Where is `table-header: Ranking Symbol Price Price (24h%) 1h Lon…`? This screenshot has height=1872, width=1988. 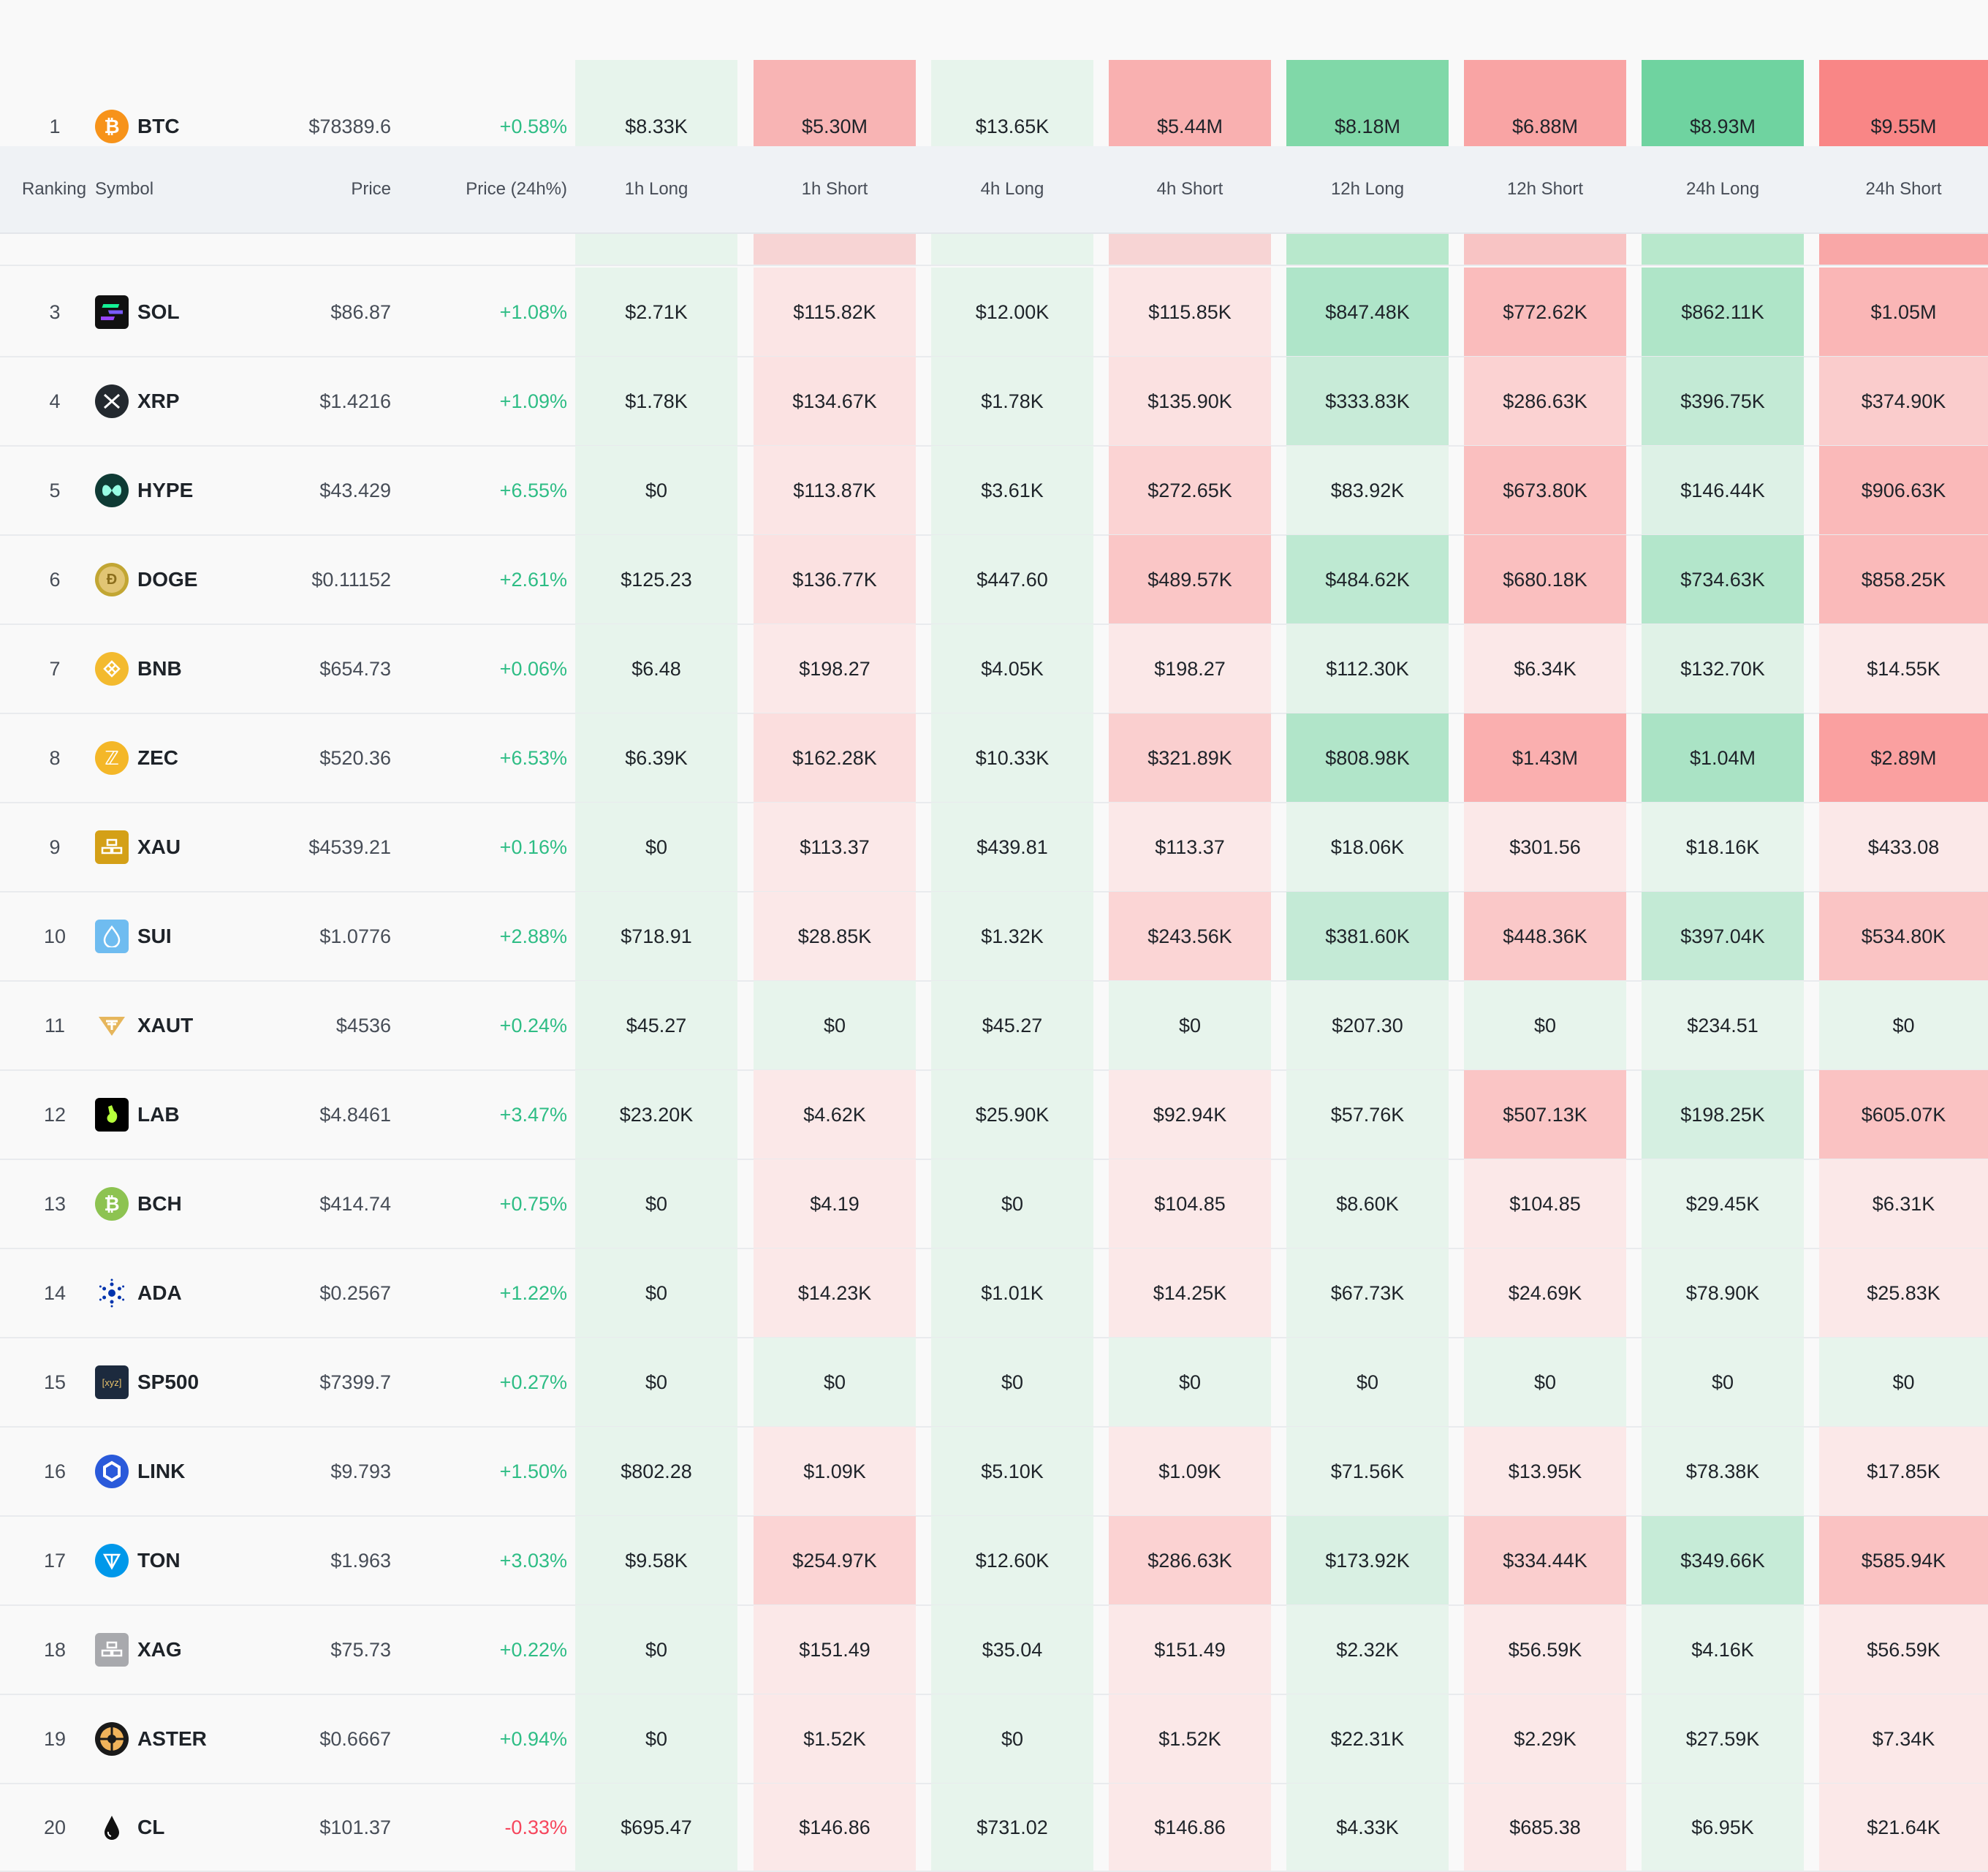 table-header: Ranking Symbol Price Price (24h%) 1h Lon… is located at coordinates (994, 190).